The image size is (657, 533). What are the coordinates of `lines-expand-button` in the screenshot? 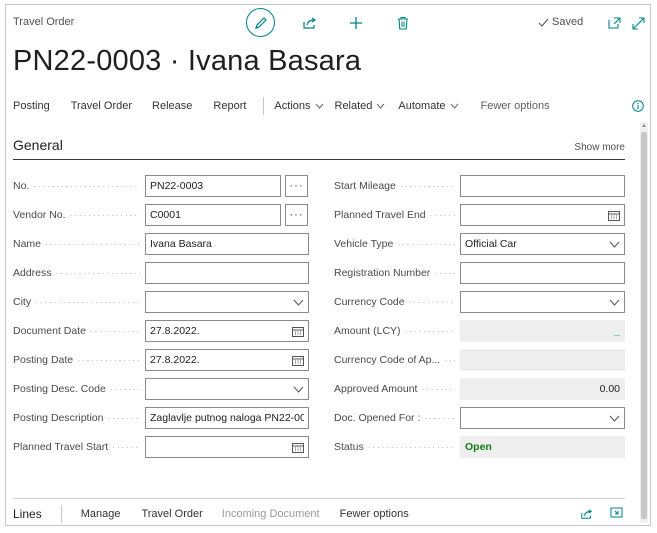 It's located at (616, 512).